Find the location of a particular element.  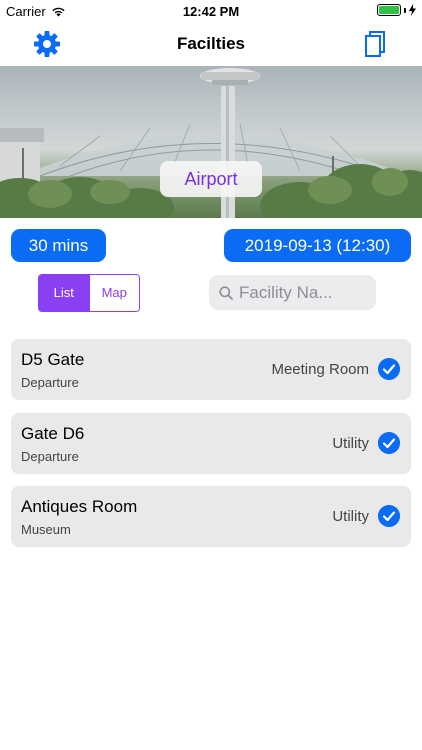

map-view-tab: Map is located at coordinates (113, 293).